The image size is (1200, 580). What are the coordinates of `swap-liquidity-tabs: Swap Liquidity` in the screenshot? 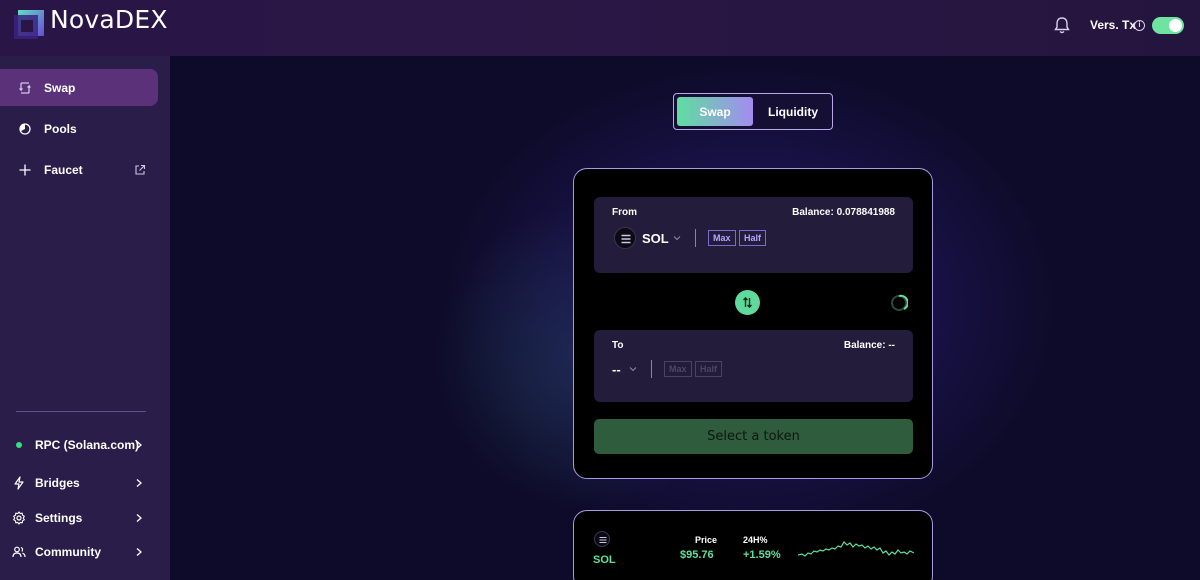 It's located at (753, 111).